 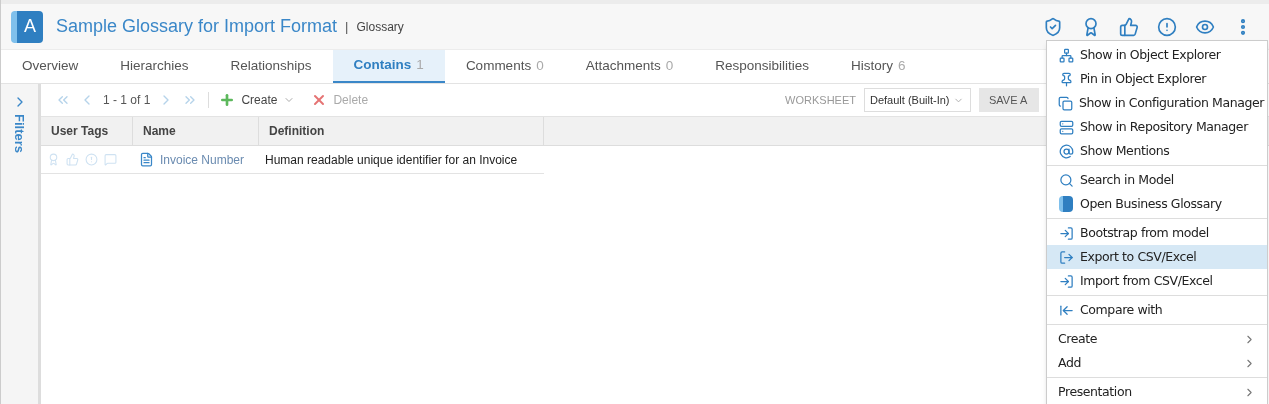 I want to click on menu-item: Compare with, so click(x=1157, y=310).